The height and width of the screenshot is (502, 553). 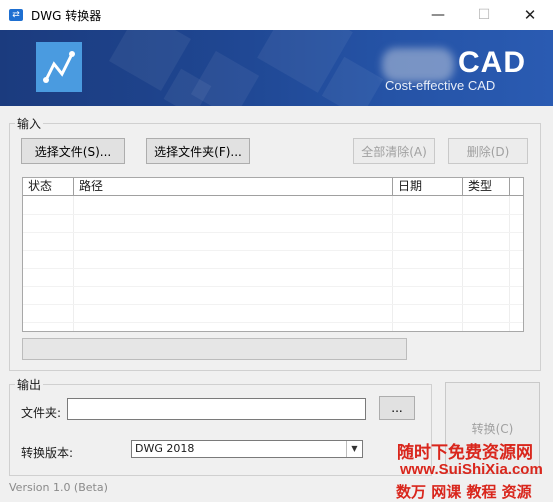 I want to click on brand-tagline: Cost-effective CAD, so click(x=440, y=85).